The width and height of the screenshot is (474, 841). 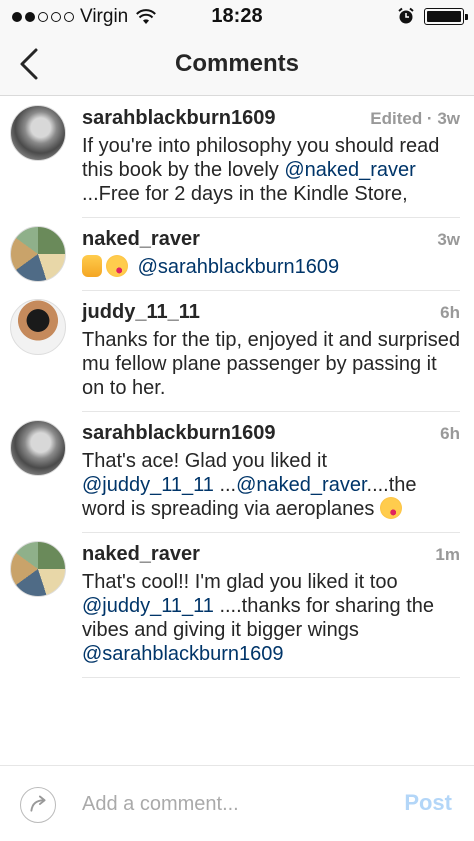 What do you see at coordinates (406, 15) in the screenshot?
I see `alarm-icon` at bounding box center [406, 15].